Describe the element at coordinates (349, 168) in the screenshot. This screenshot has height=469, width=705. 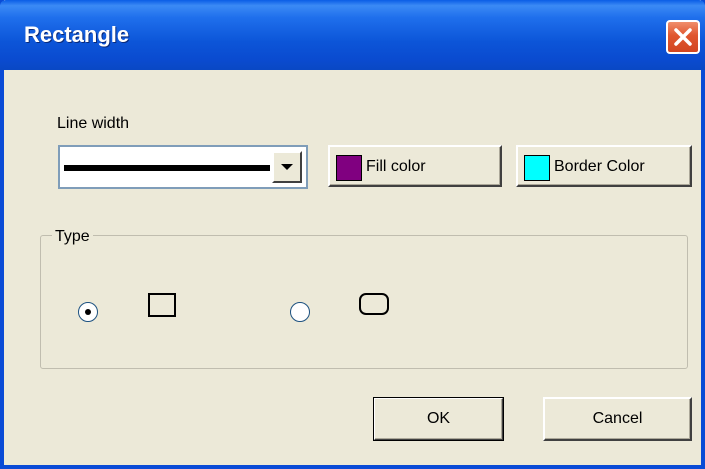
I see `fill-color-swatch` at that location.